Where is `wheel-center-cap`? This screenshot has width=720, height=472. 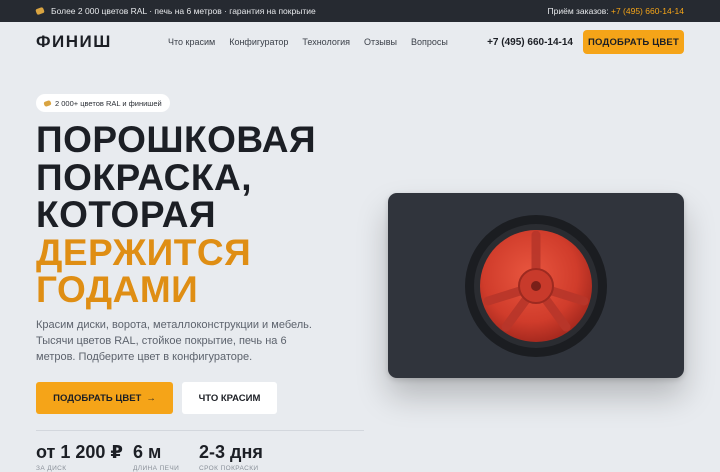
wheel-center-cap is located at coordinates (536, 286).